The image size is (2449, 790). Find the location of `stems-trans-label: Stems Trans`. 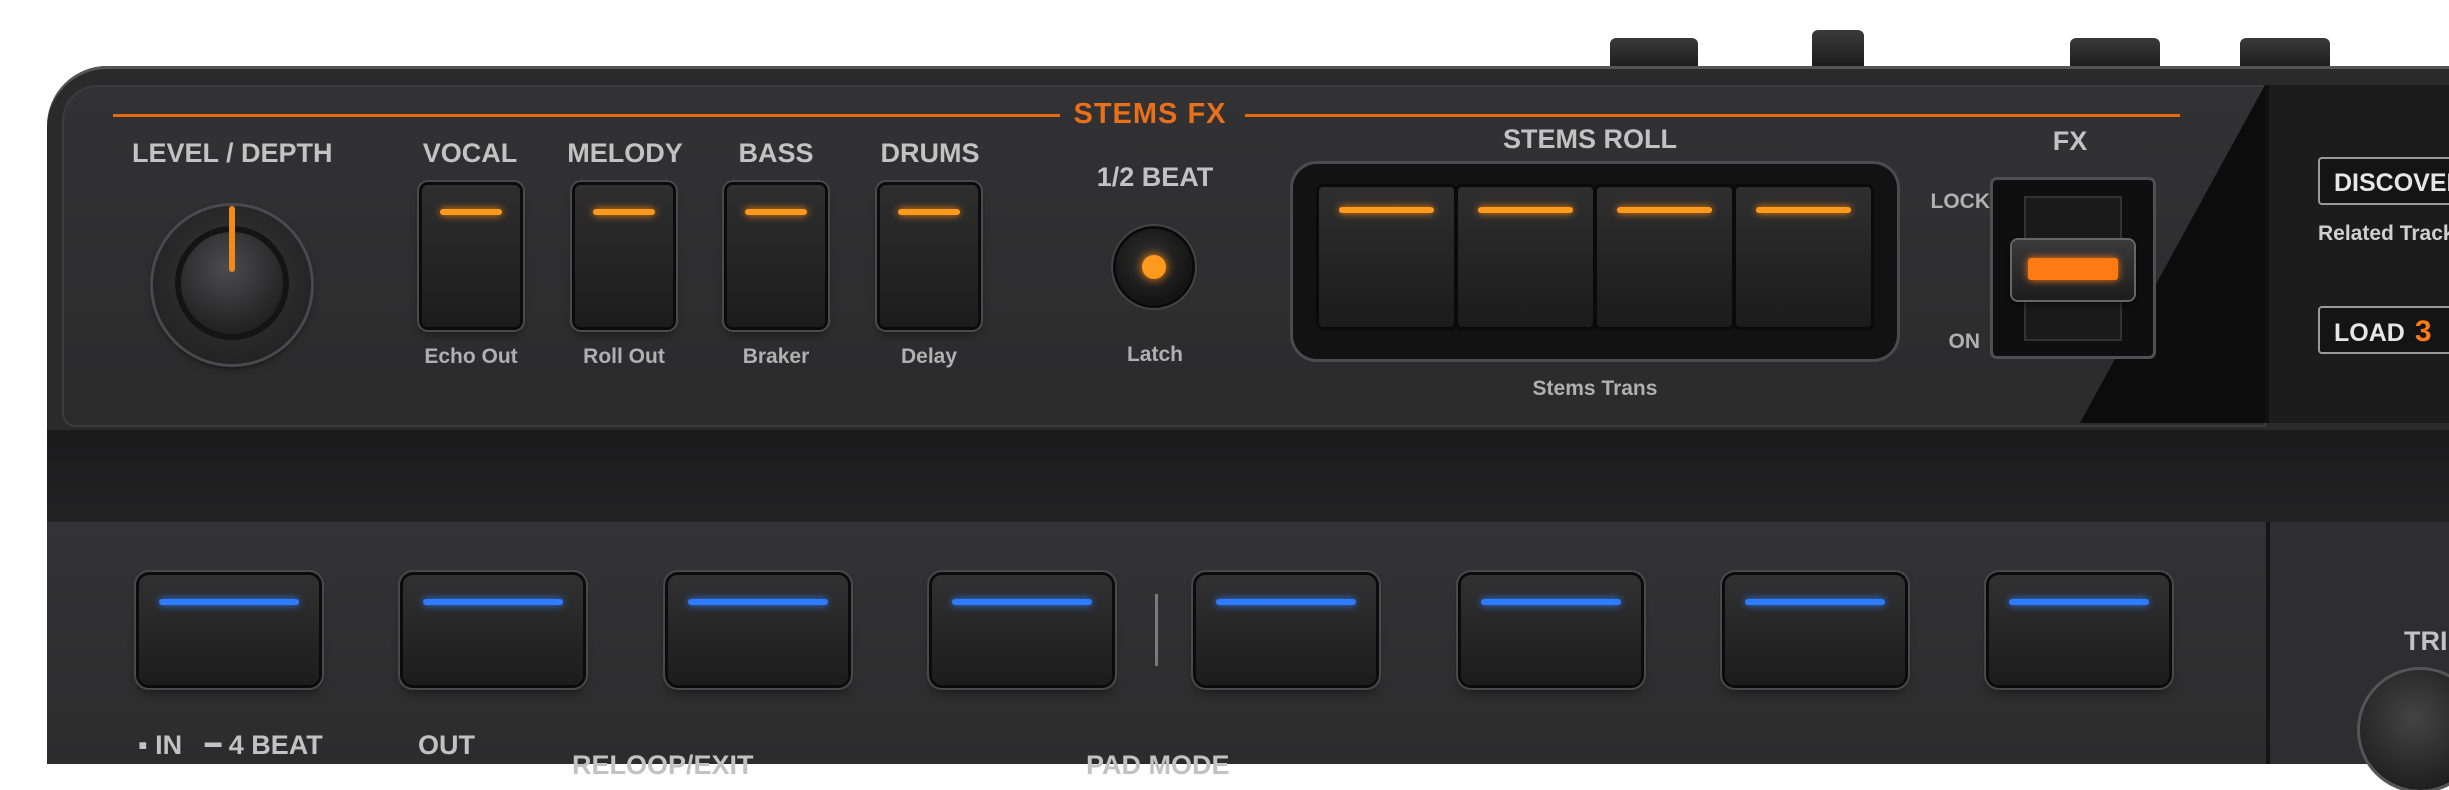

stems-trans-label: Stems Trans is located at coordinates (1595, 388).